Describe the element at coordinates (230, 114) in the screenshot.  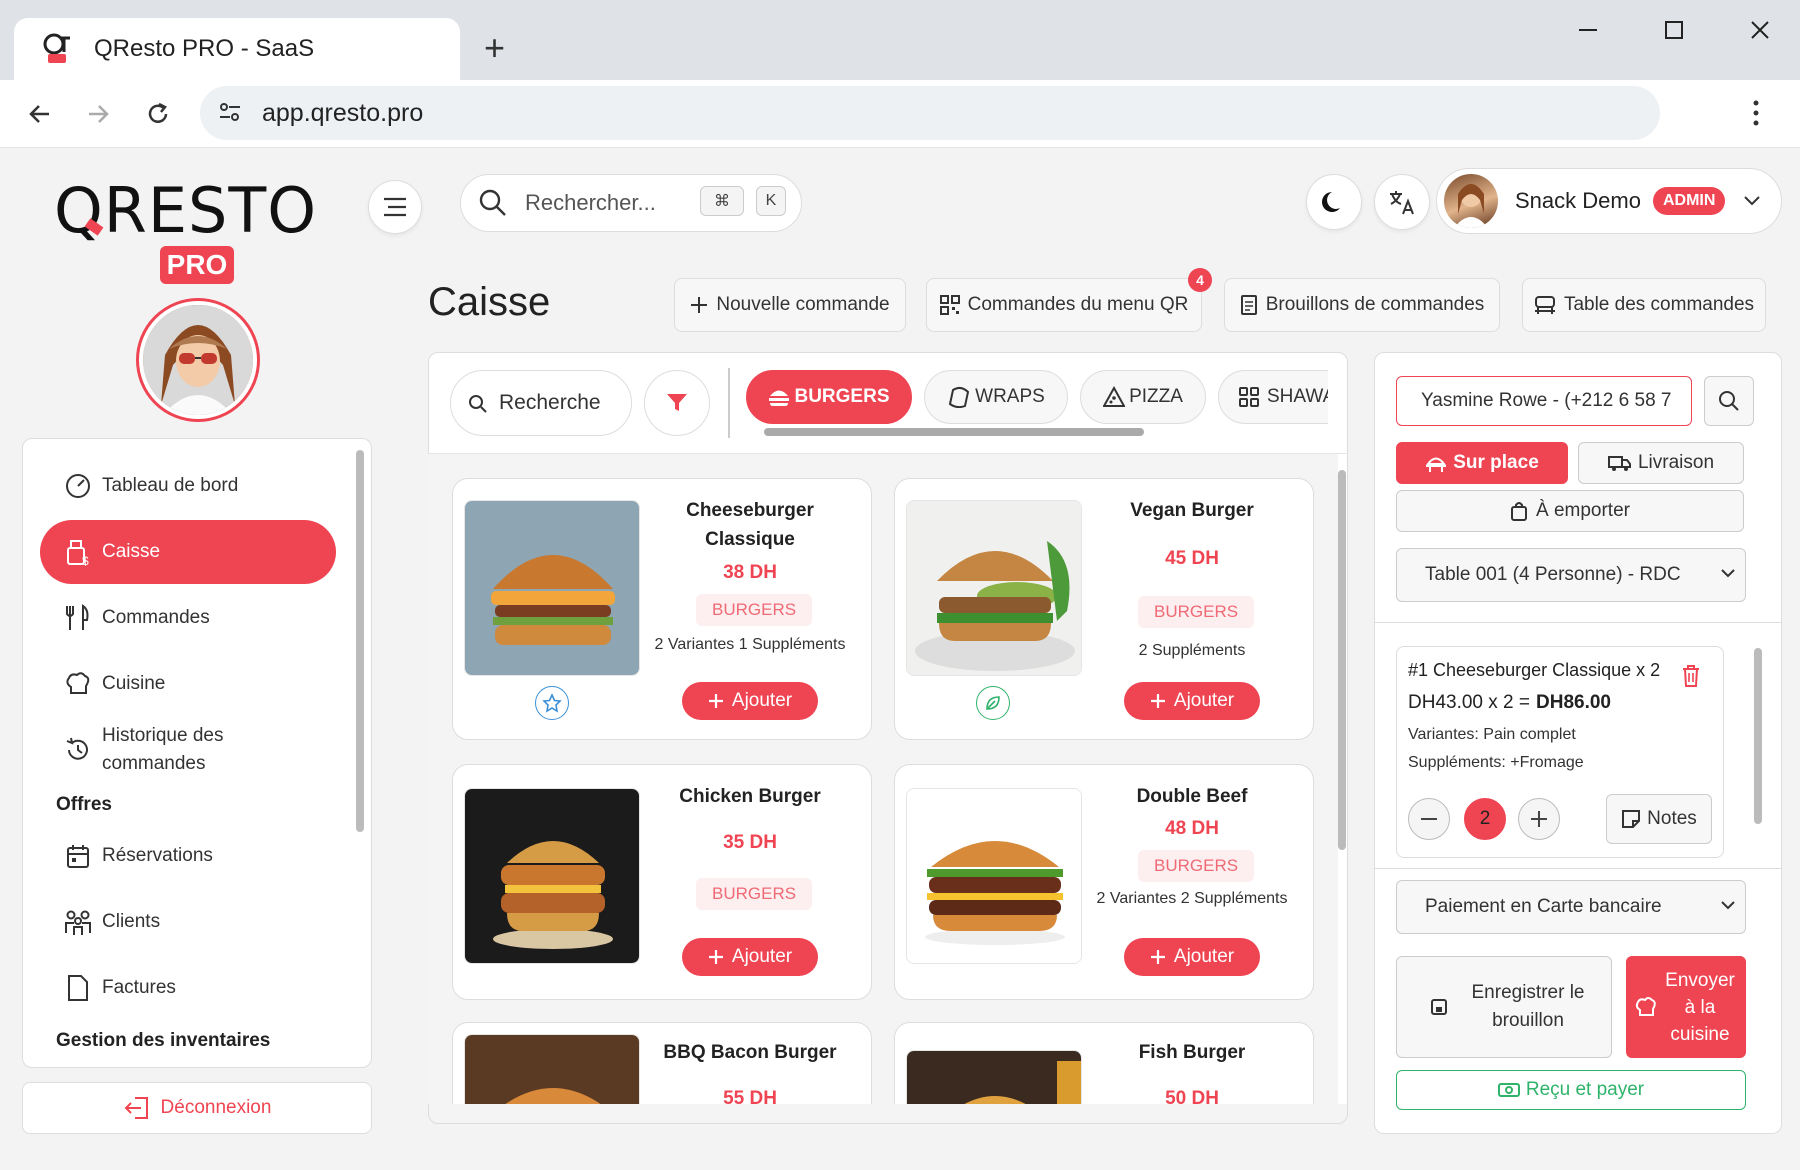
I see `site-settings-icon` at that location.